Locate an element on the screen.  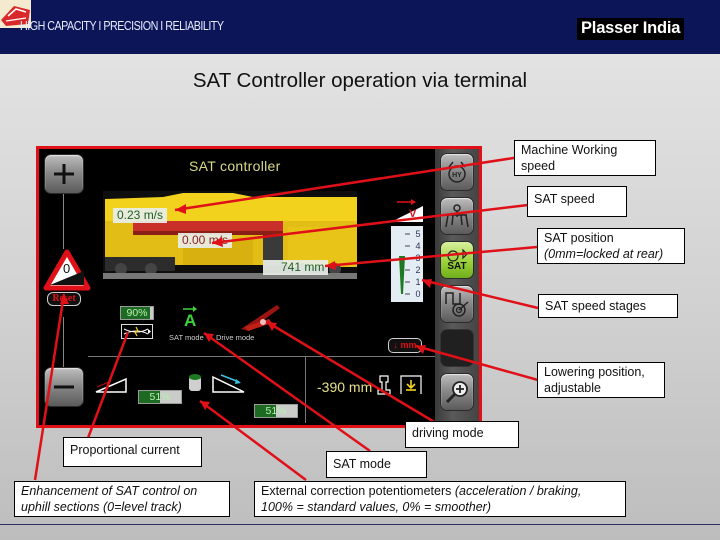
decrease-button is located at coordinates (64, 387).